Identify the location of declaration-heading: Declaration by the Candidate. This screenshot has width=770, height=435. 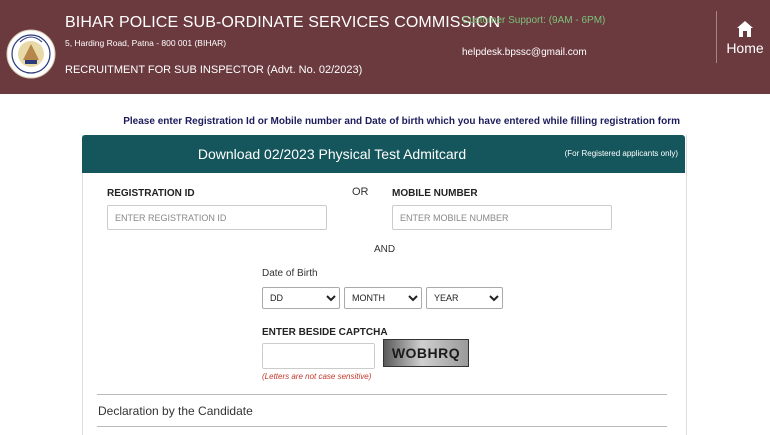
(175, 411).